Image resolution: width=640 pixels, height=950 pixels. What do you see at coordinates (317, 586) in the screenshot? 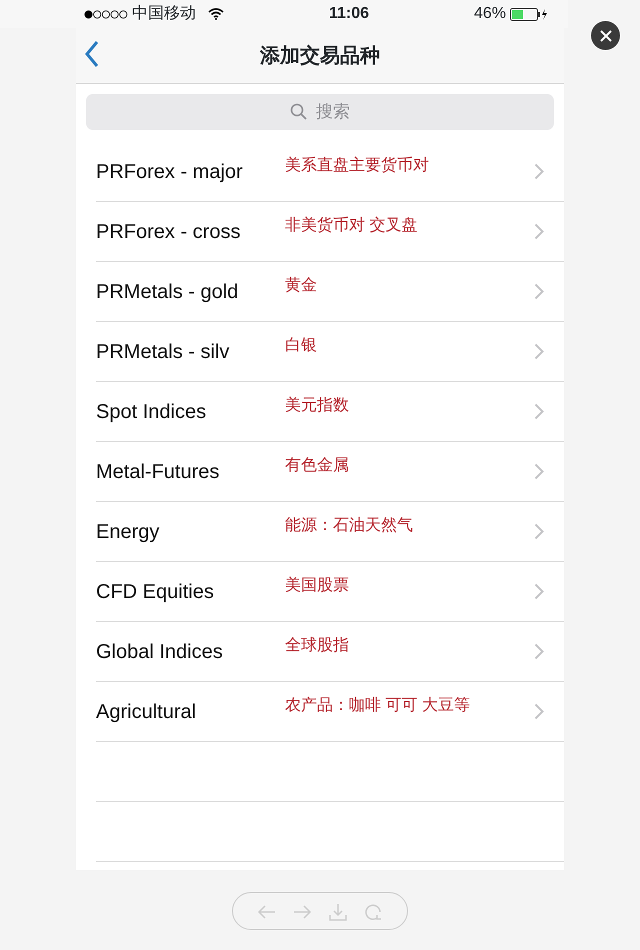
I see `instrument-note: 美国股票` at bounding box center [317, 586].